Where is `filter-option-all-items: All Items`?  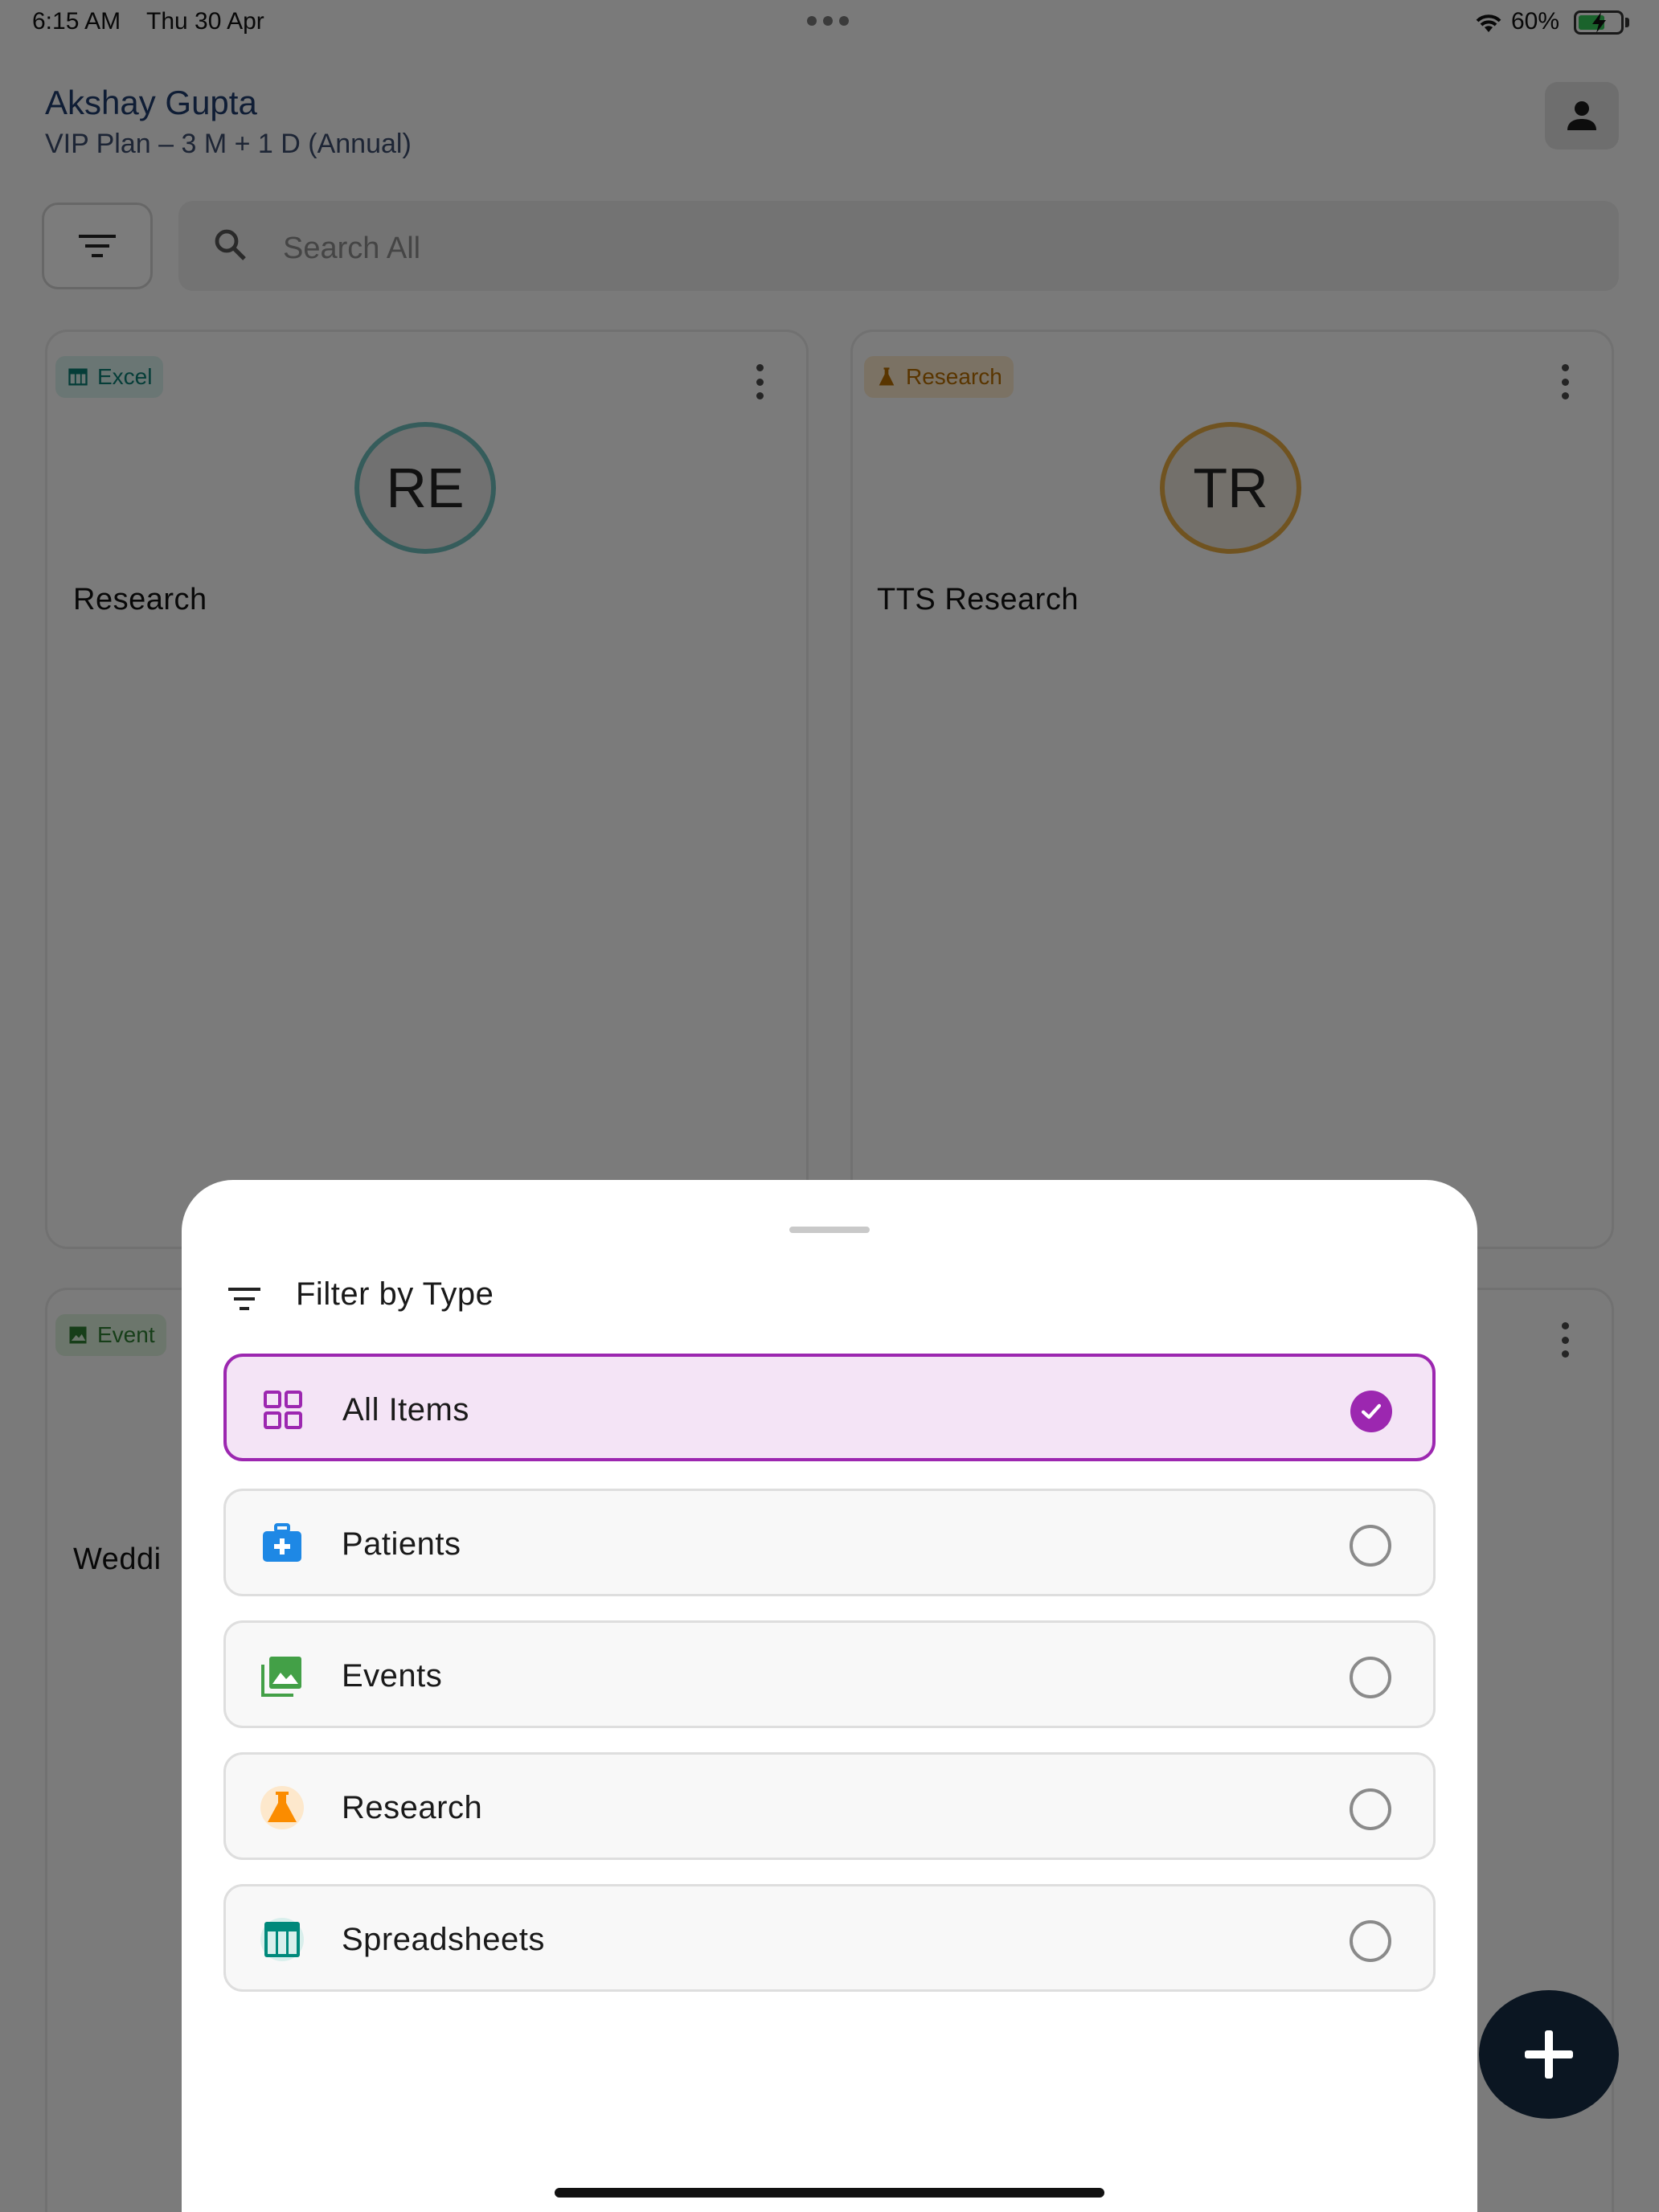 filter-option-all-items: All Items is located at coordinates (829, 1407).